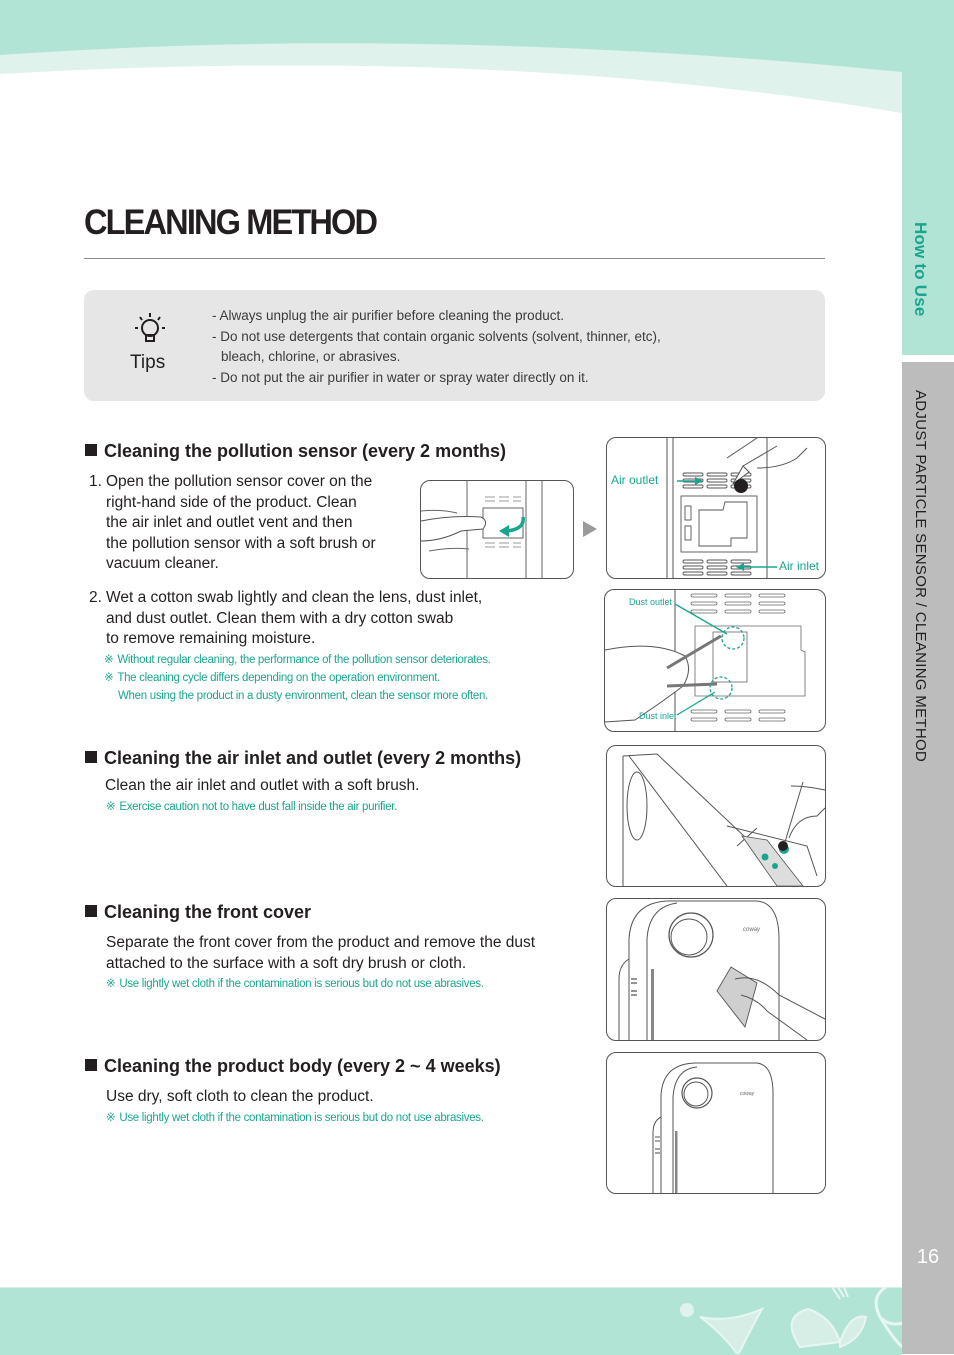  What do you see at coordinates (651, 602) in the screenshot?
I see `label-dust-outlet: Dust outlet` at bounding box center [651, 602].